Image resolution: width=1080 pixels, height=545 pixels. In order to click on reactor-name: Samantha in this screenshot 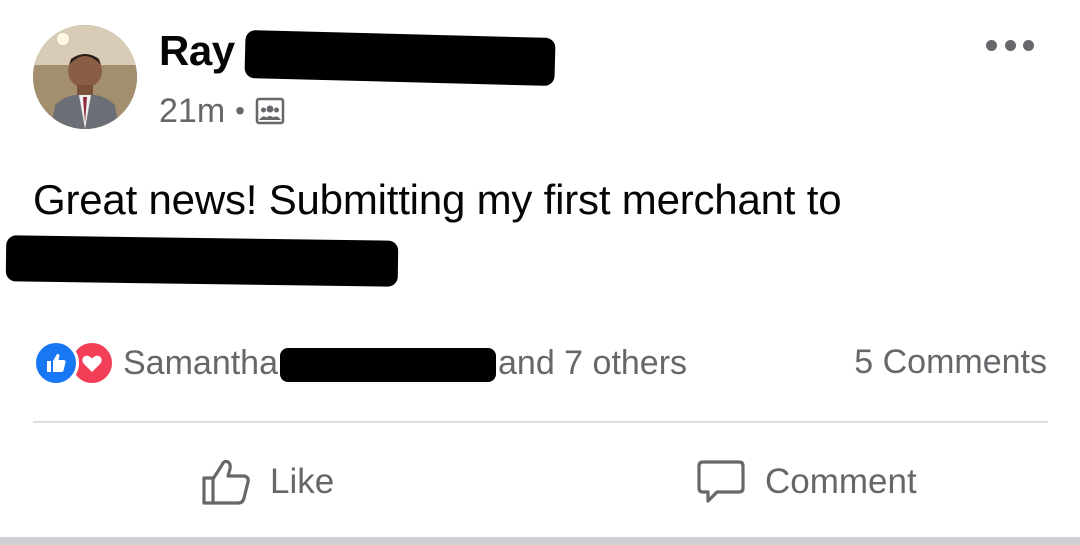, I will do `click(200, 362)`.